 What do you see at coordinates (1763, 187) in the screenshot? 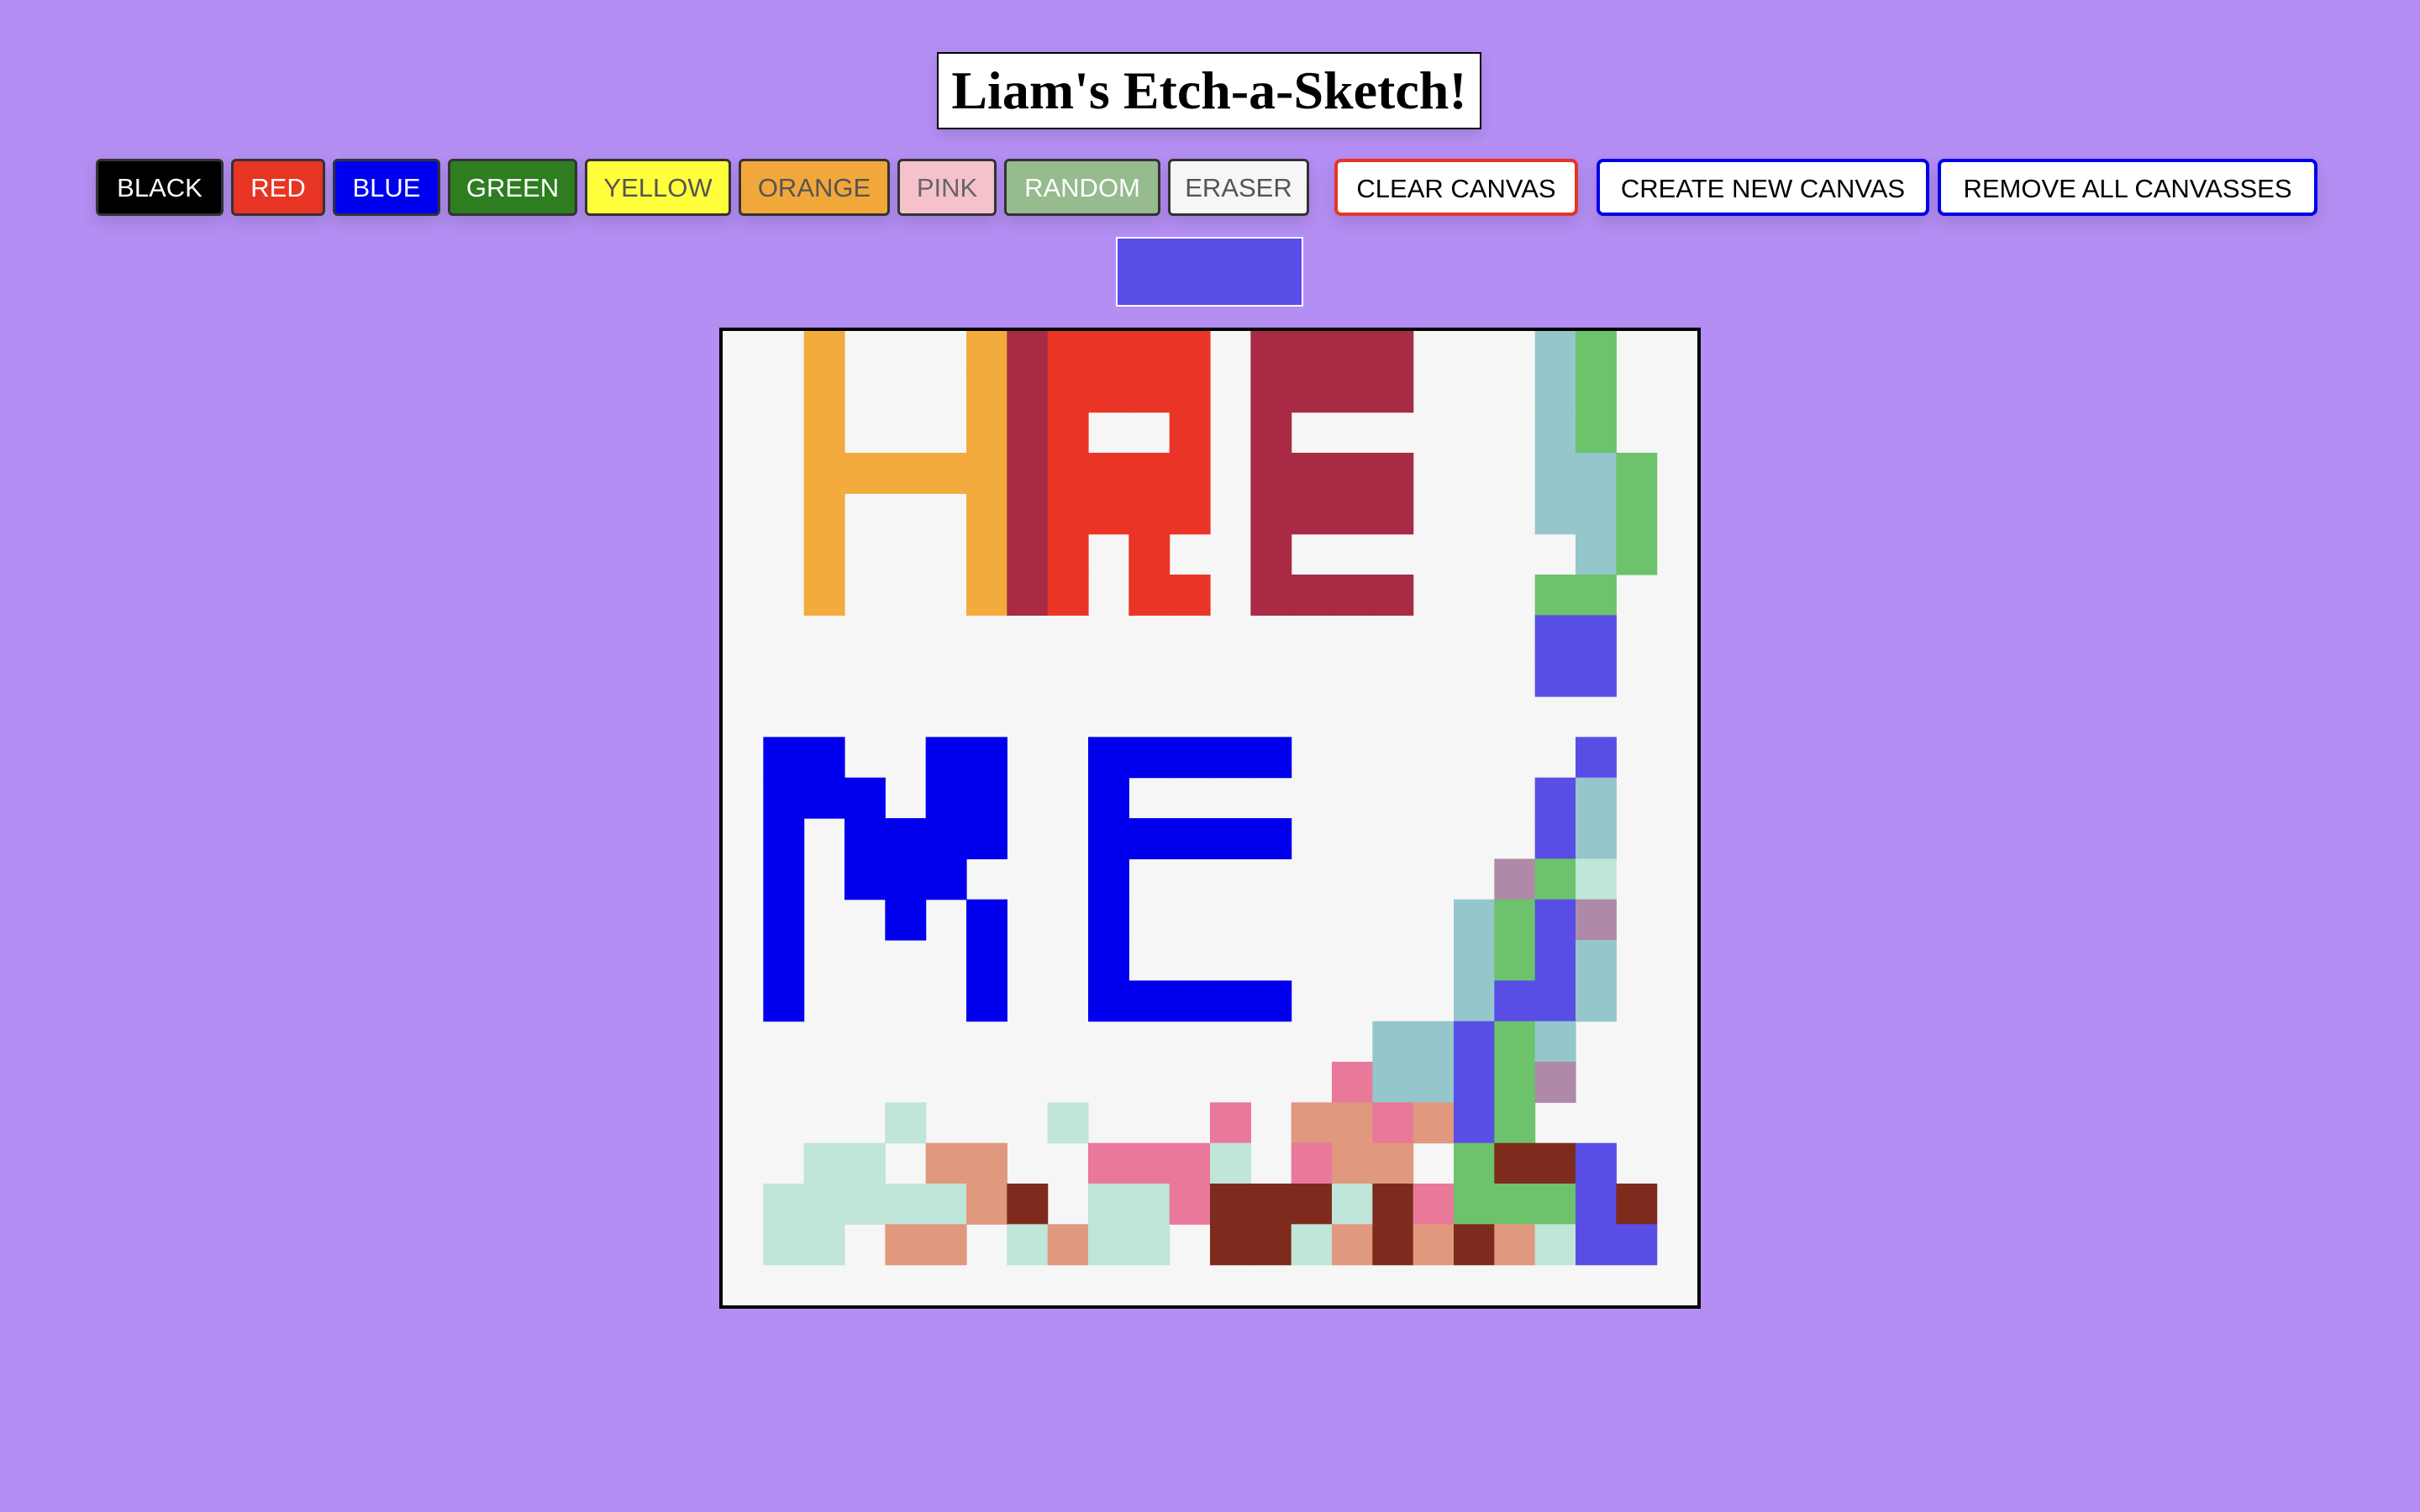
I see `create-new-canvas-button: CREATE NEW CANVAS` at bounding box center [1763, 187].